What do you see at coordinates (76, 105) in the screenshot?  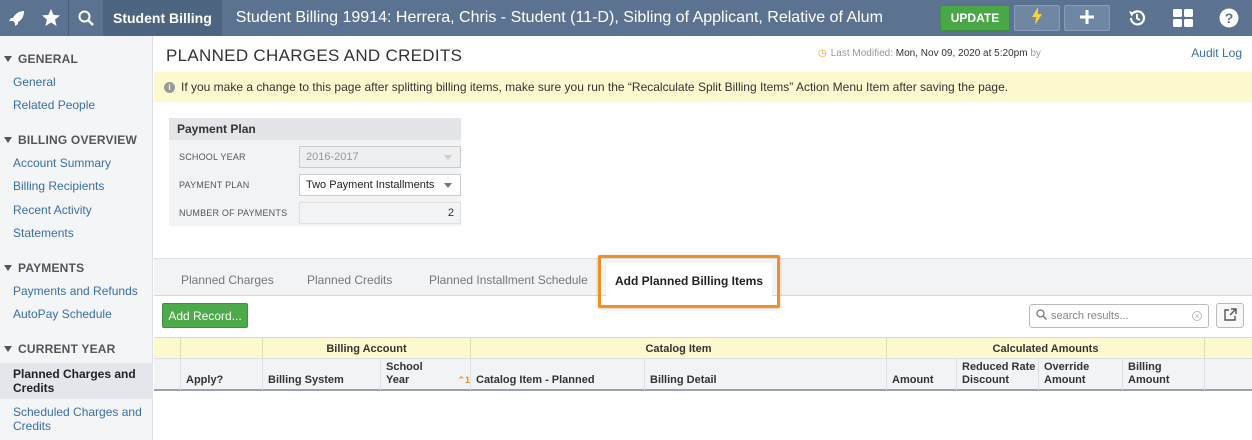 I see `sidebar-item-related-people: Related People` at bounding box center [76, 105].